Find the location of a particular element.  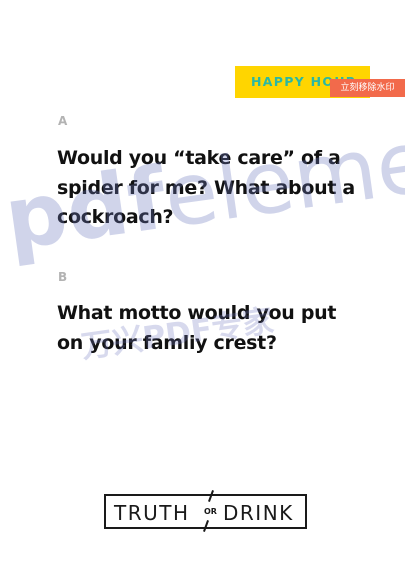

truth-or-drink-logo: TRUTH OR DRINK is located at coordinates (205, 511).